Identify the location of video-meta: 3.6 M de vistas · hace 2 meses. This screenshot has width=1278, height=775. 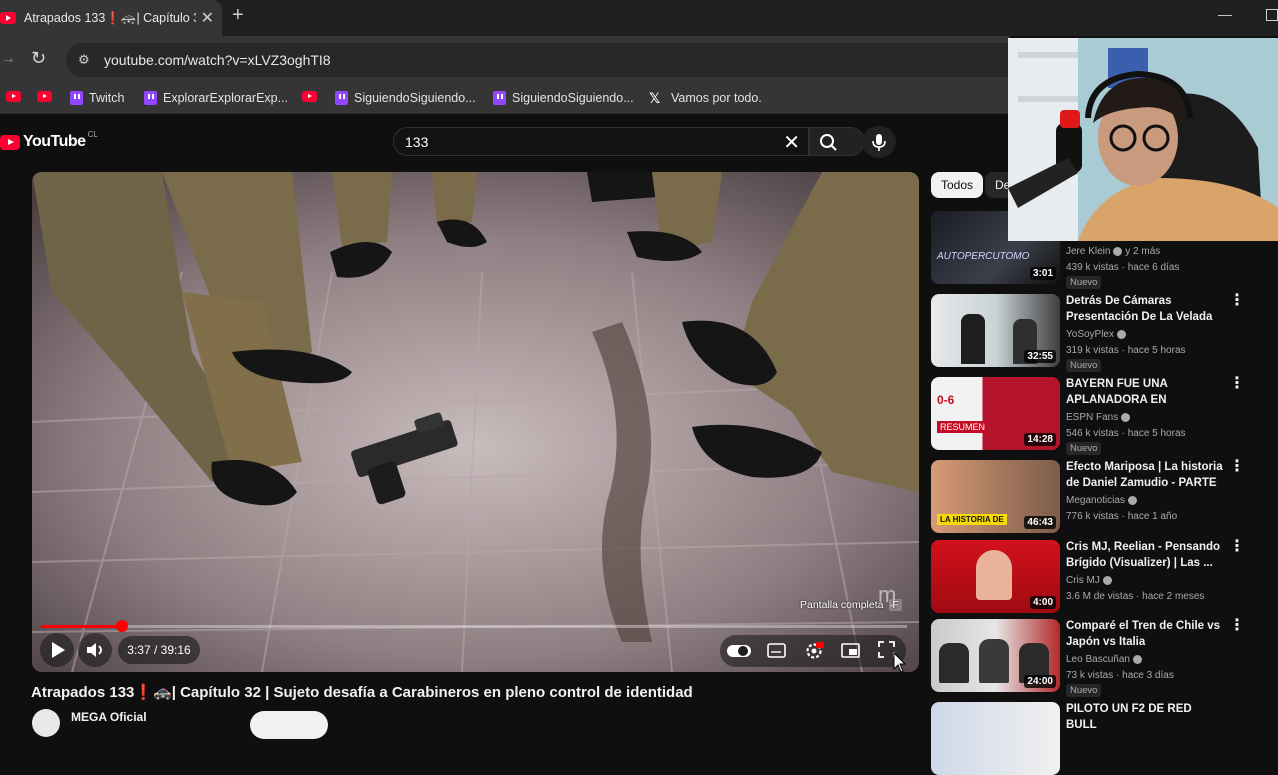
(1135, 596).